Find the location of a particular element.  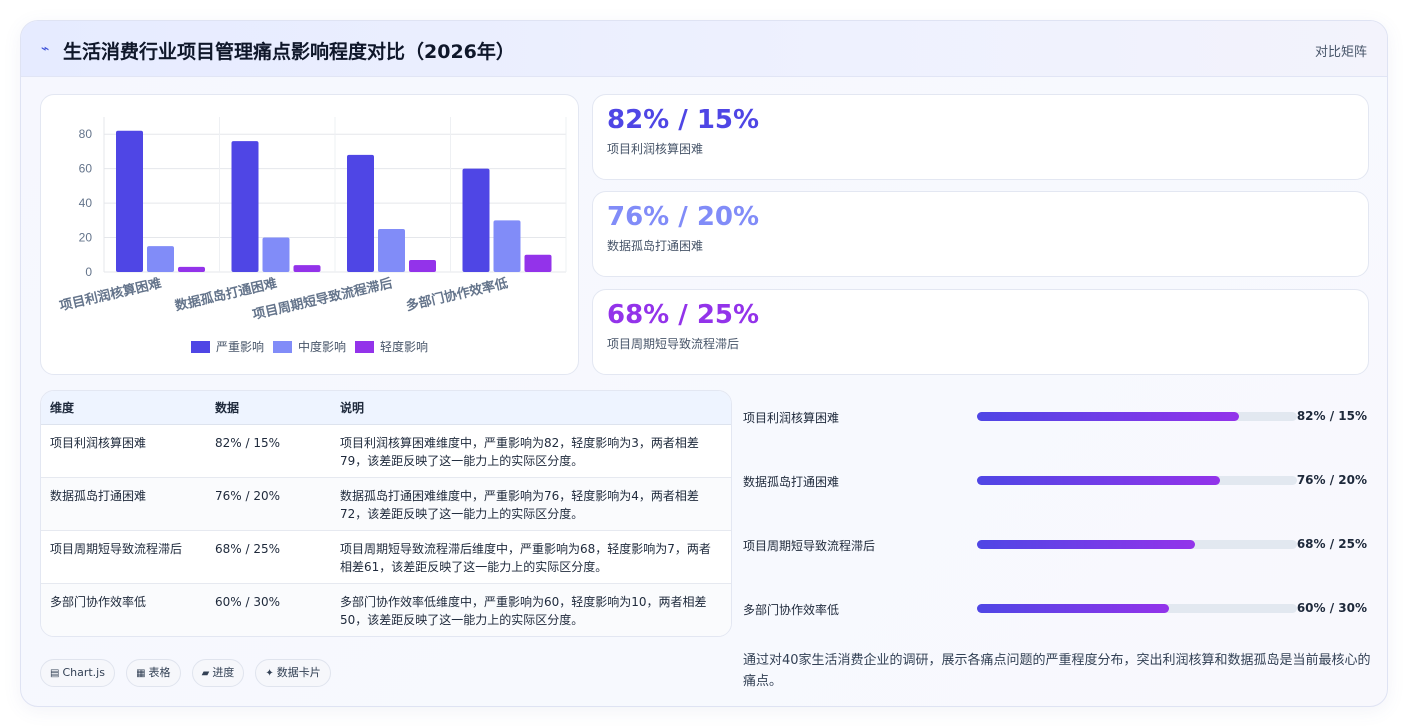

progress-row: 多部门协作效率低 60% / 30% is located at coordinates (1056, 609).